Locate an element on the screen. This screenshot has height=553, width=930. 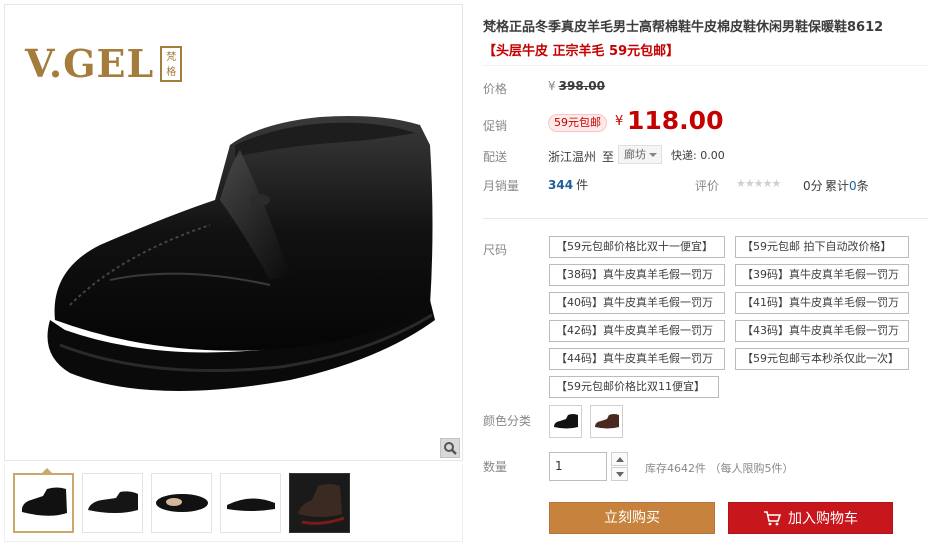
size-option: 【40码】真牛皮真羊毛假一罚万 is located at coordinates (637, 303).